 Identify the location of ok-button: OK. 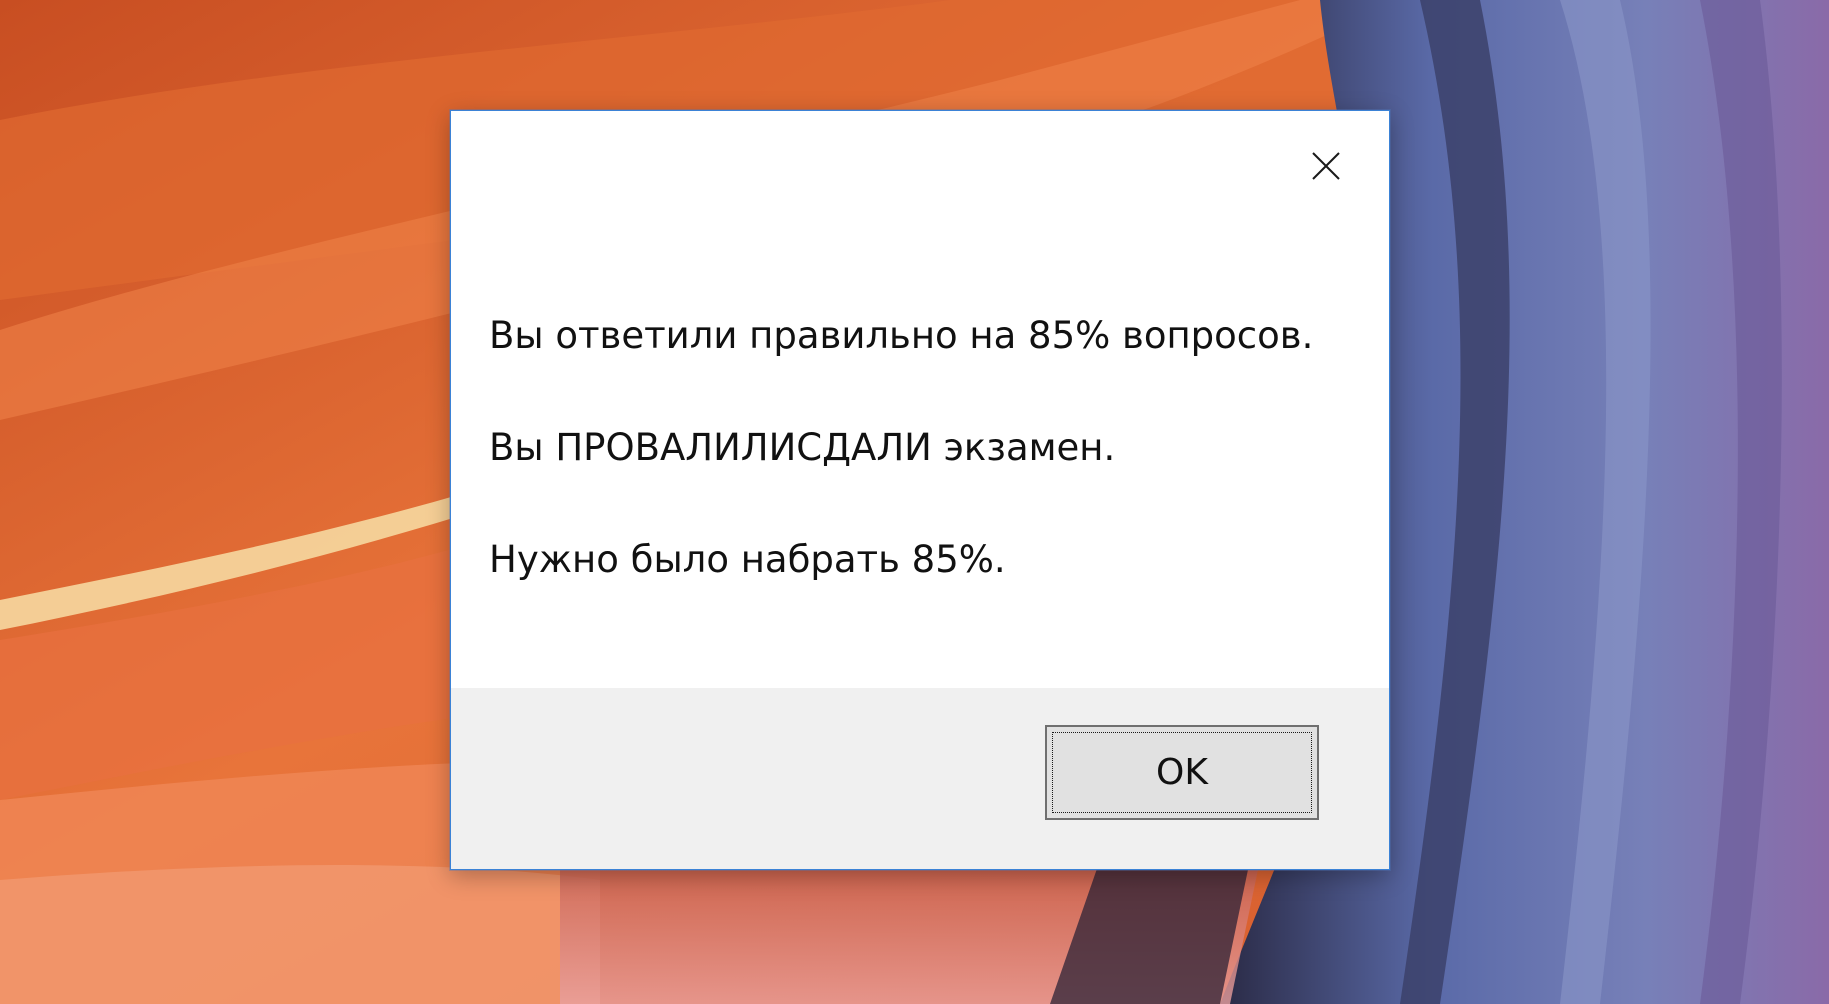
(1182, 772).